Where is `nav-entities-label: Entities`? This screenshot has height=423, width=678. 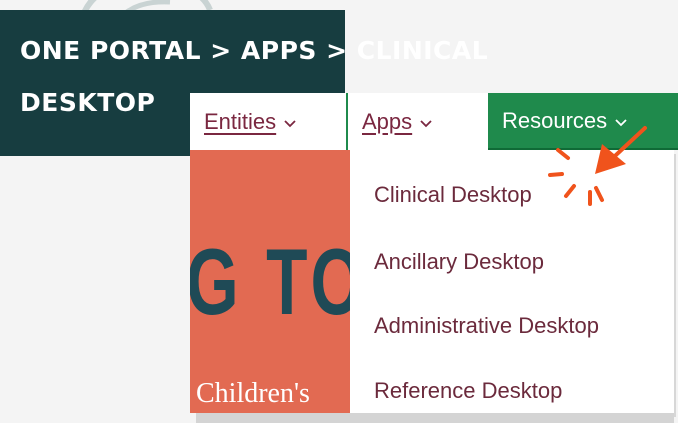
nav-entities-label: Entities is located at coordinates (240, 121).